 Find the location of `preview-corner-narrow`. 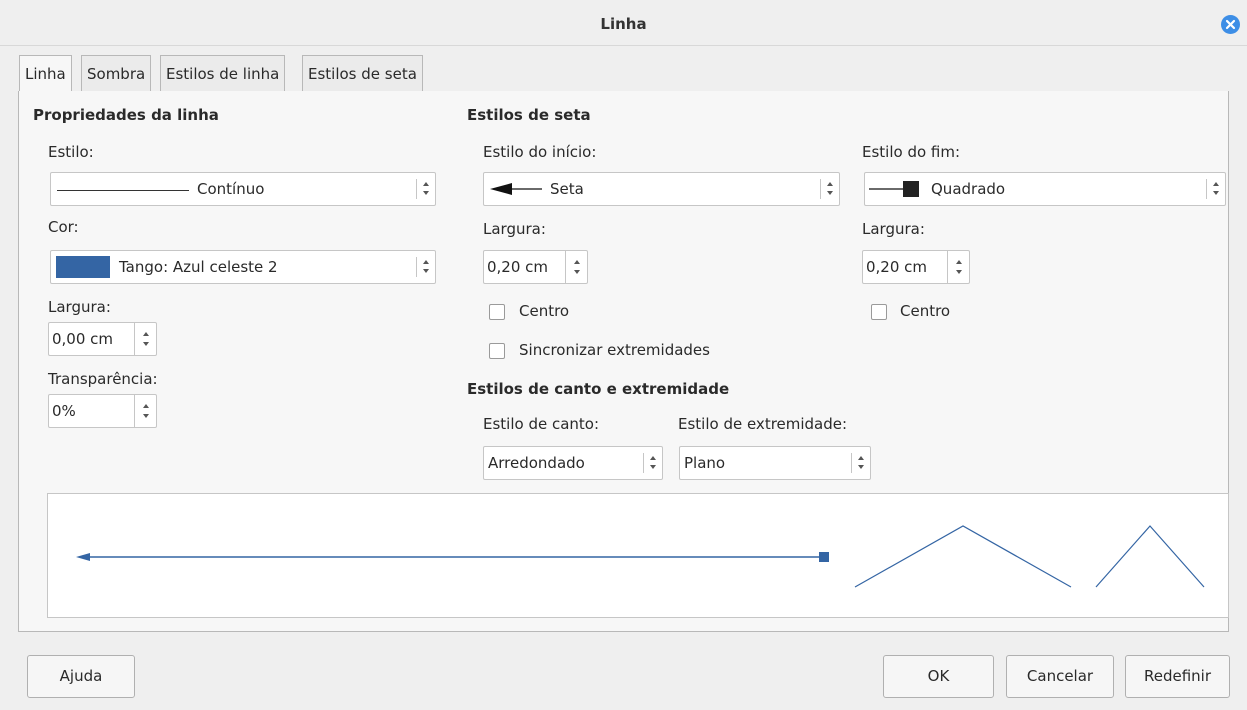

preview-corner-narrow is located at coordinates (1150, 556).